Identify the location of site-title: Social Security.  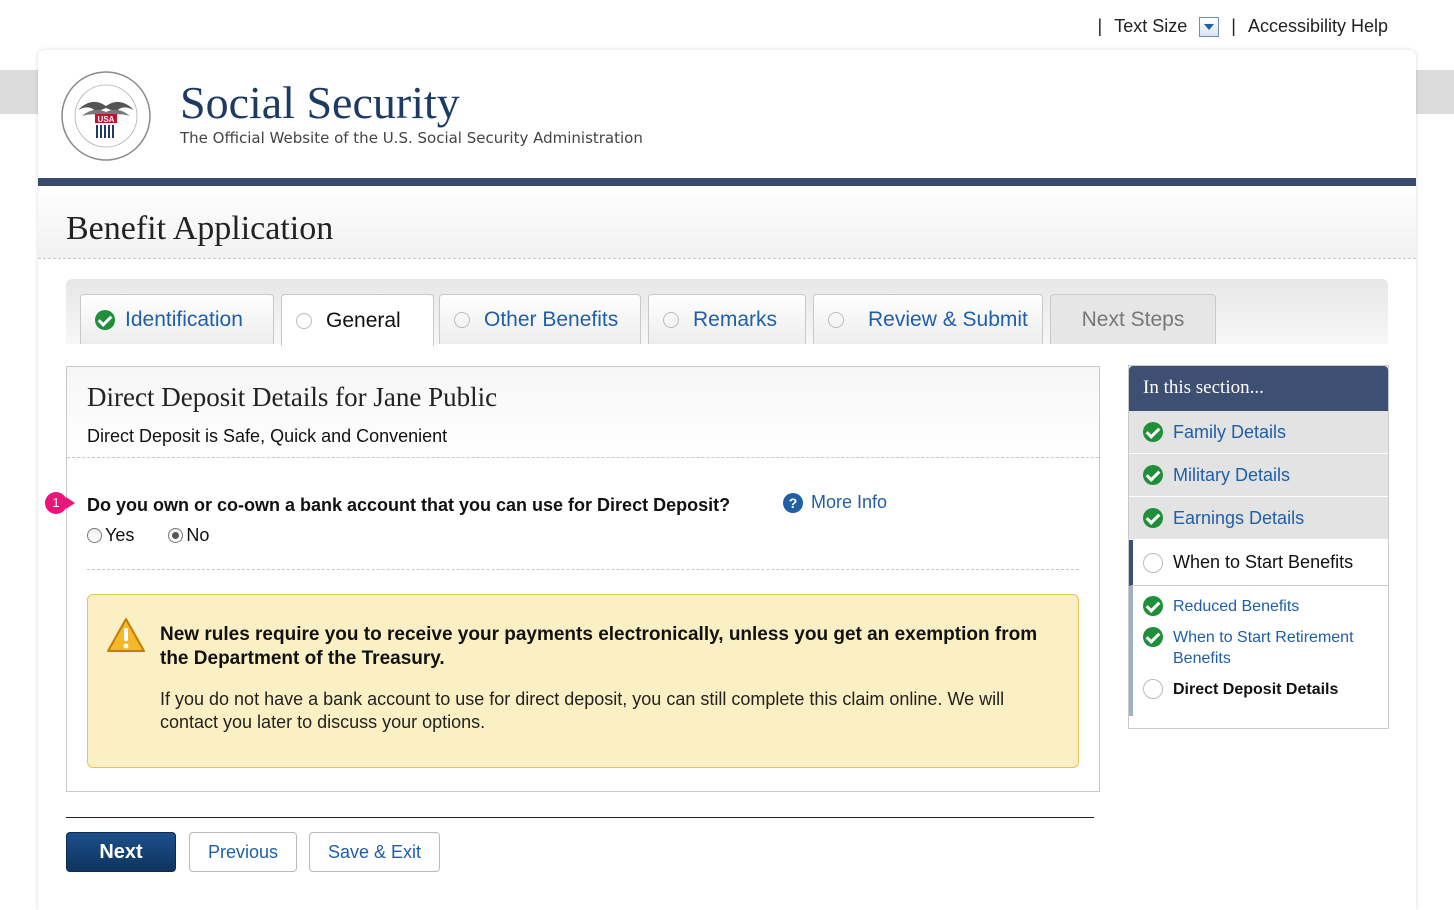
(320, 102).